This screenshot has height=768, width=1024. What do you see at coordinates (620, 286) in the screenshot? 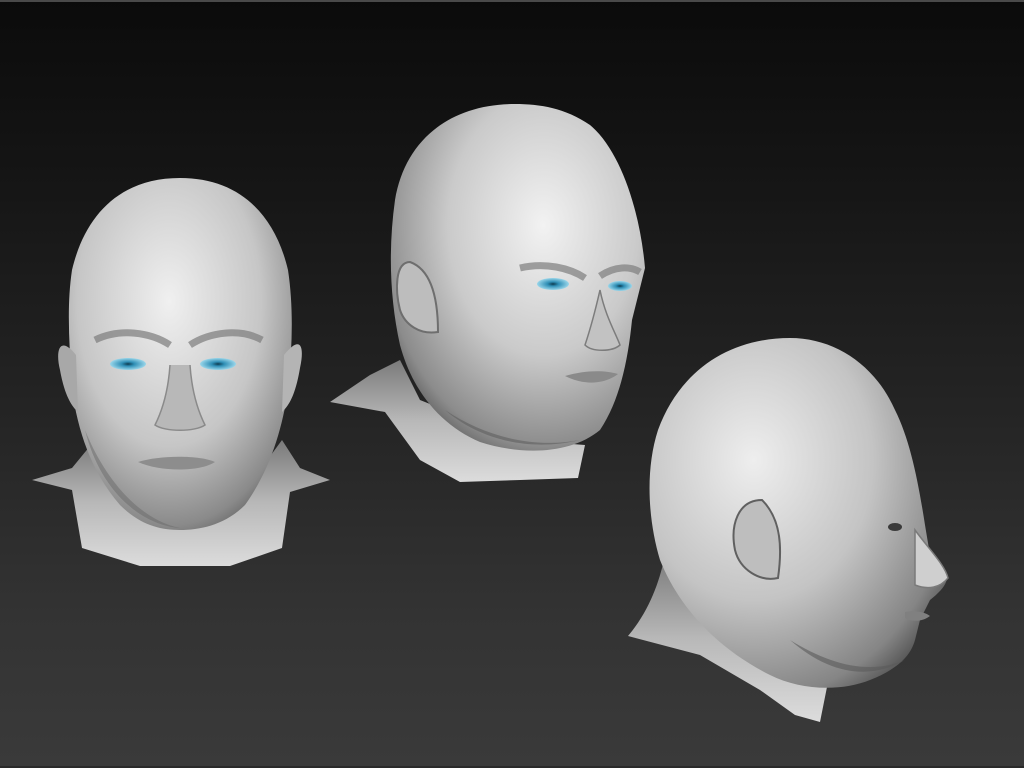
I see `quarter-eye-right` at bounding box center [620, 286].